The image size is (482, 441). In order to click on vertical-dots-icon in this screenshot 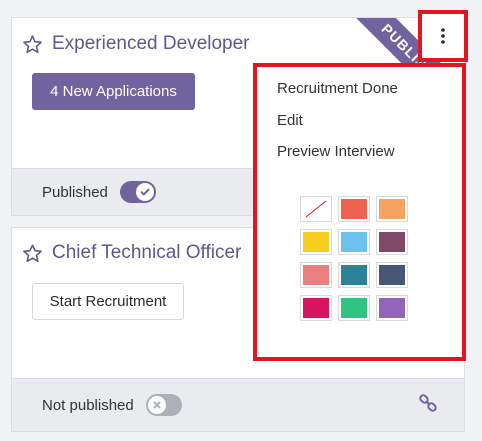, I will do `click(443, 36)`.